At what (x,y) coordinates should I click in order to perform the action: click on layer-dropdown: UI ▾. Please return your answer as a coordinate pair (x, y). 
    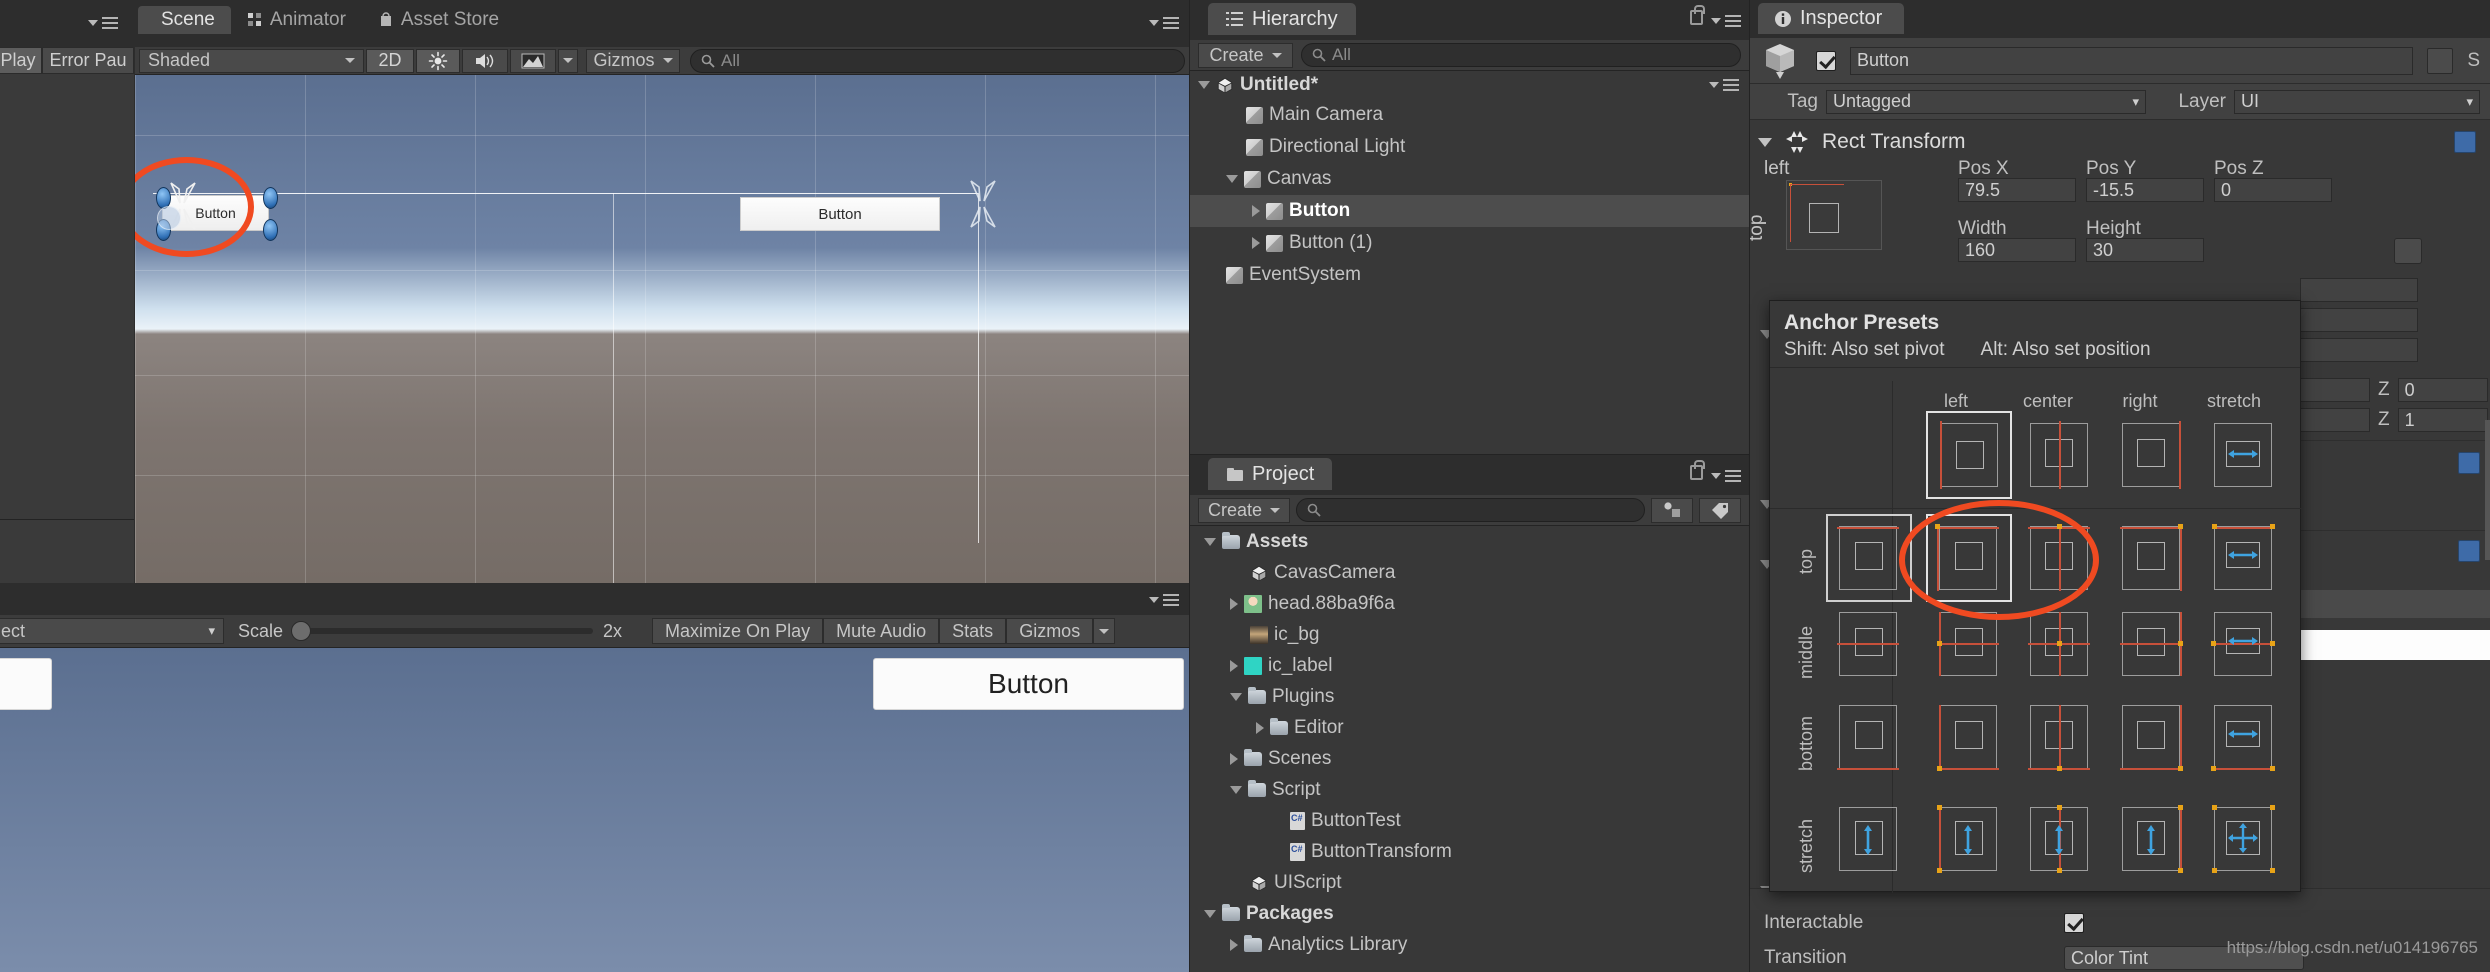
    Looking at the image, I should click on (2357, 101).